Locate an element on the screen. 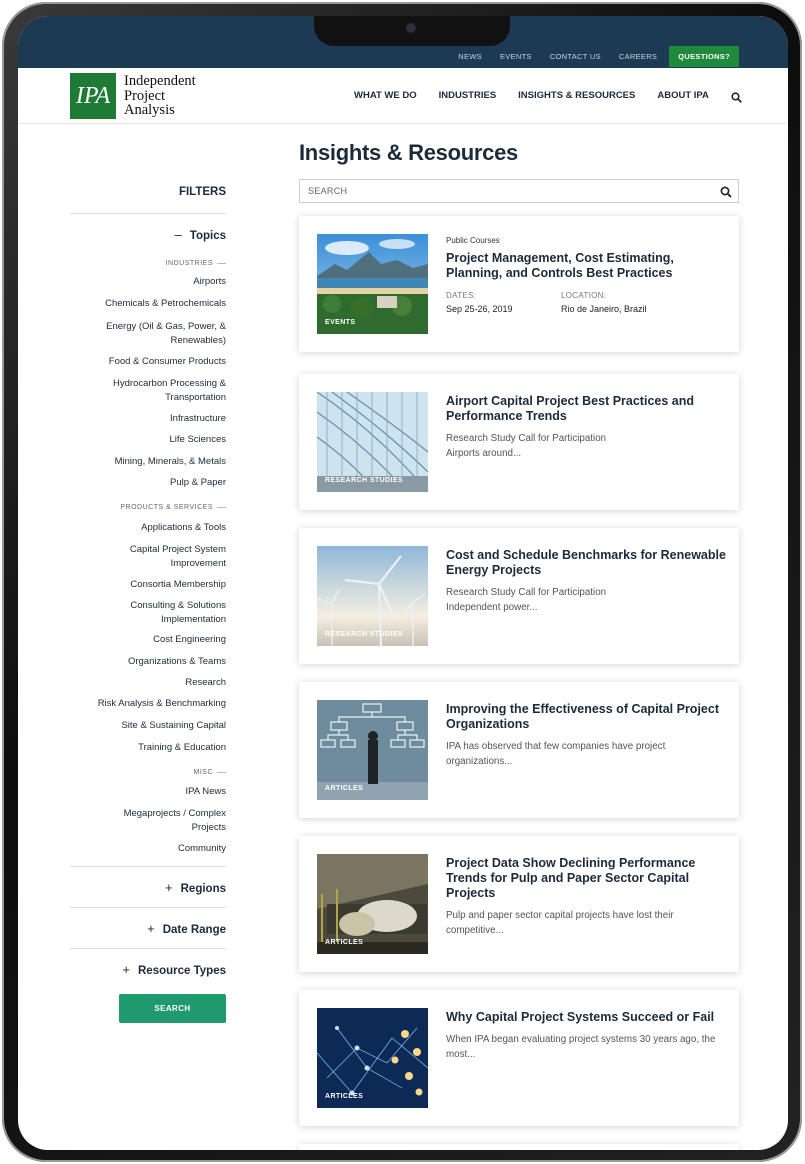  filter-item: Hydrocarbon Processing & Transportation is located at coordinates (148, 390).